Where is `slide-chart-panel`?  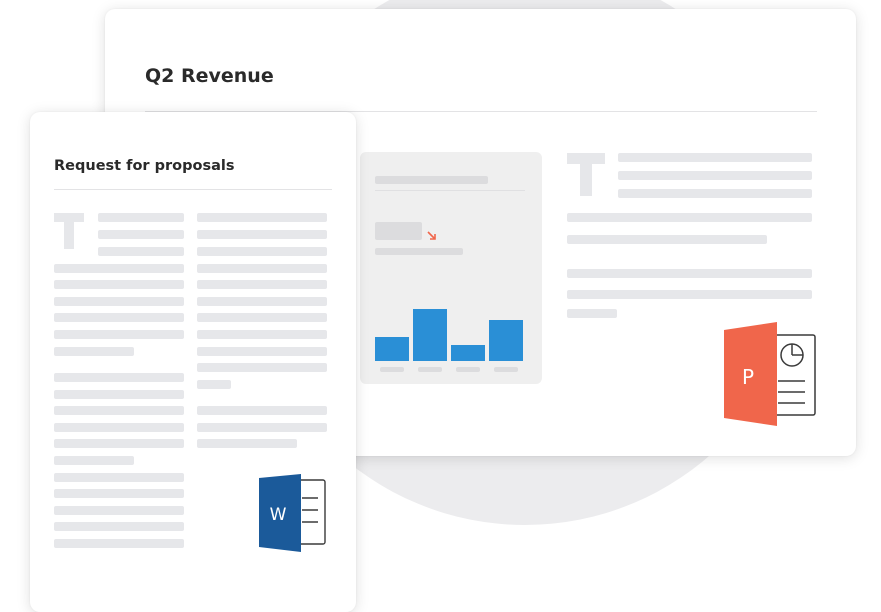
slide-chart-panel is located at coordinates (451, 268).